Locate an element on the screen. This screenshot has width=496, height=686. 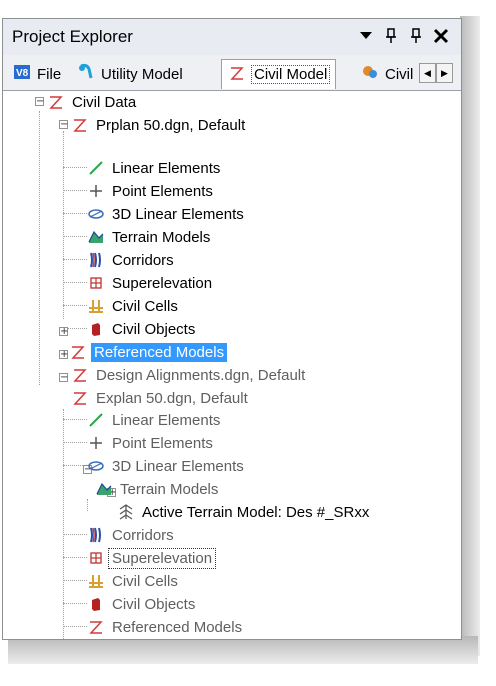
terrain-model-icon is located at coordinates (96, 237).